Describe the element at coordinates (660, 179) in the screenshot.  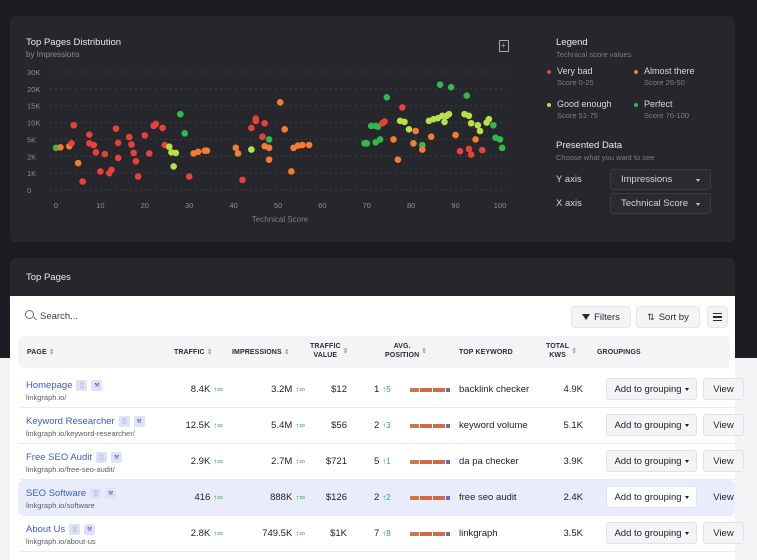
I see `y-axis-select: Impressions` at that location.